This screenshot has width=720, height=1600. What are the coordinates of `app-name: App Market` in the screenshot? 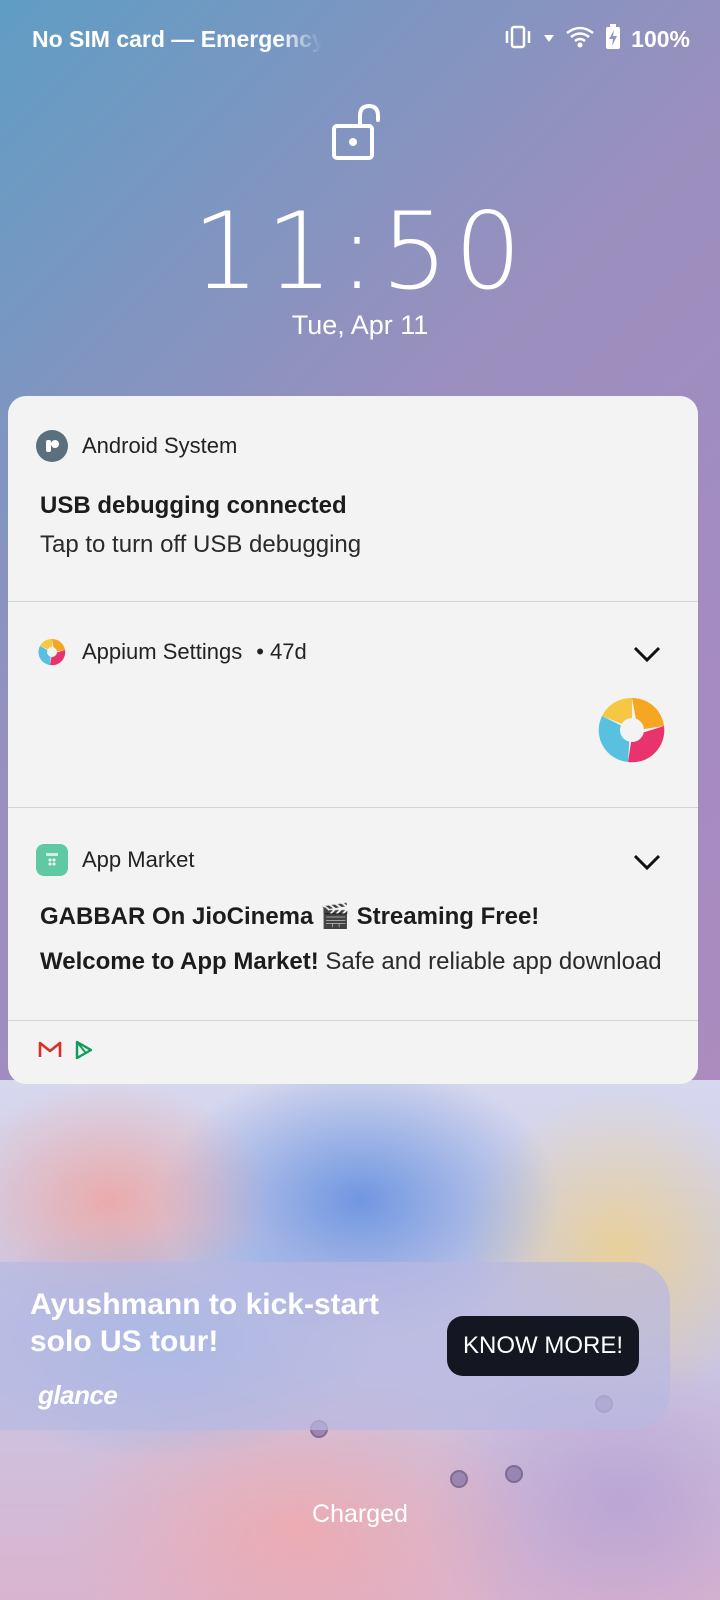 It's located at (138, 859).